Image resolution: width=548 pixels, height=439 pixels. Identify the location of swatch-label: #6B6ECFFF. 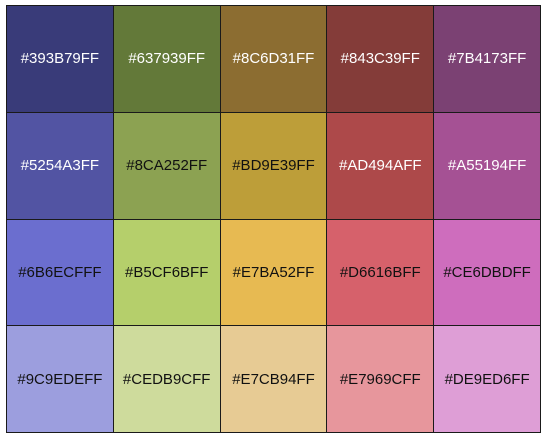
(60, 272).